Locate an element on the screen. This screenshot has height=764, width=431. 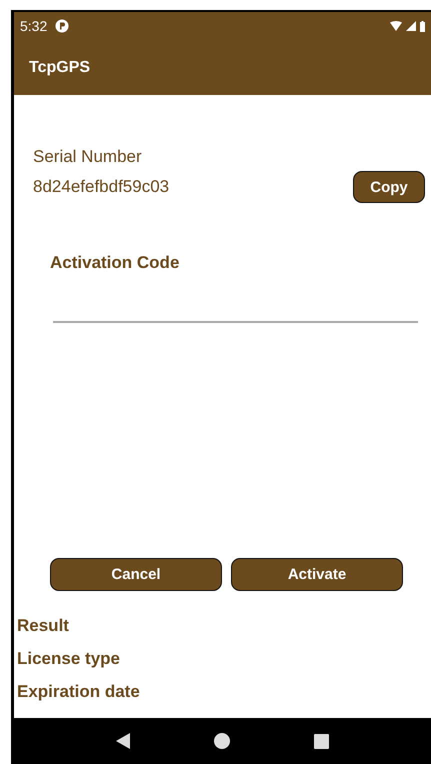
back-icon is located at coordinates (123, 741).